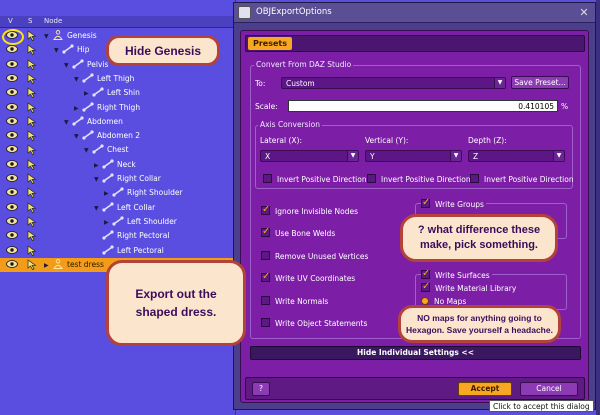 Image resolution: width=600 pixels, height=415 pixels. What do you see at coordinates (118, 165) in the screenshot?
I see `scene-tree-row: ▶ Neck` at bounding box center [118, 165].